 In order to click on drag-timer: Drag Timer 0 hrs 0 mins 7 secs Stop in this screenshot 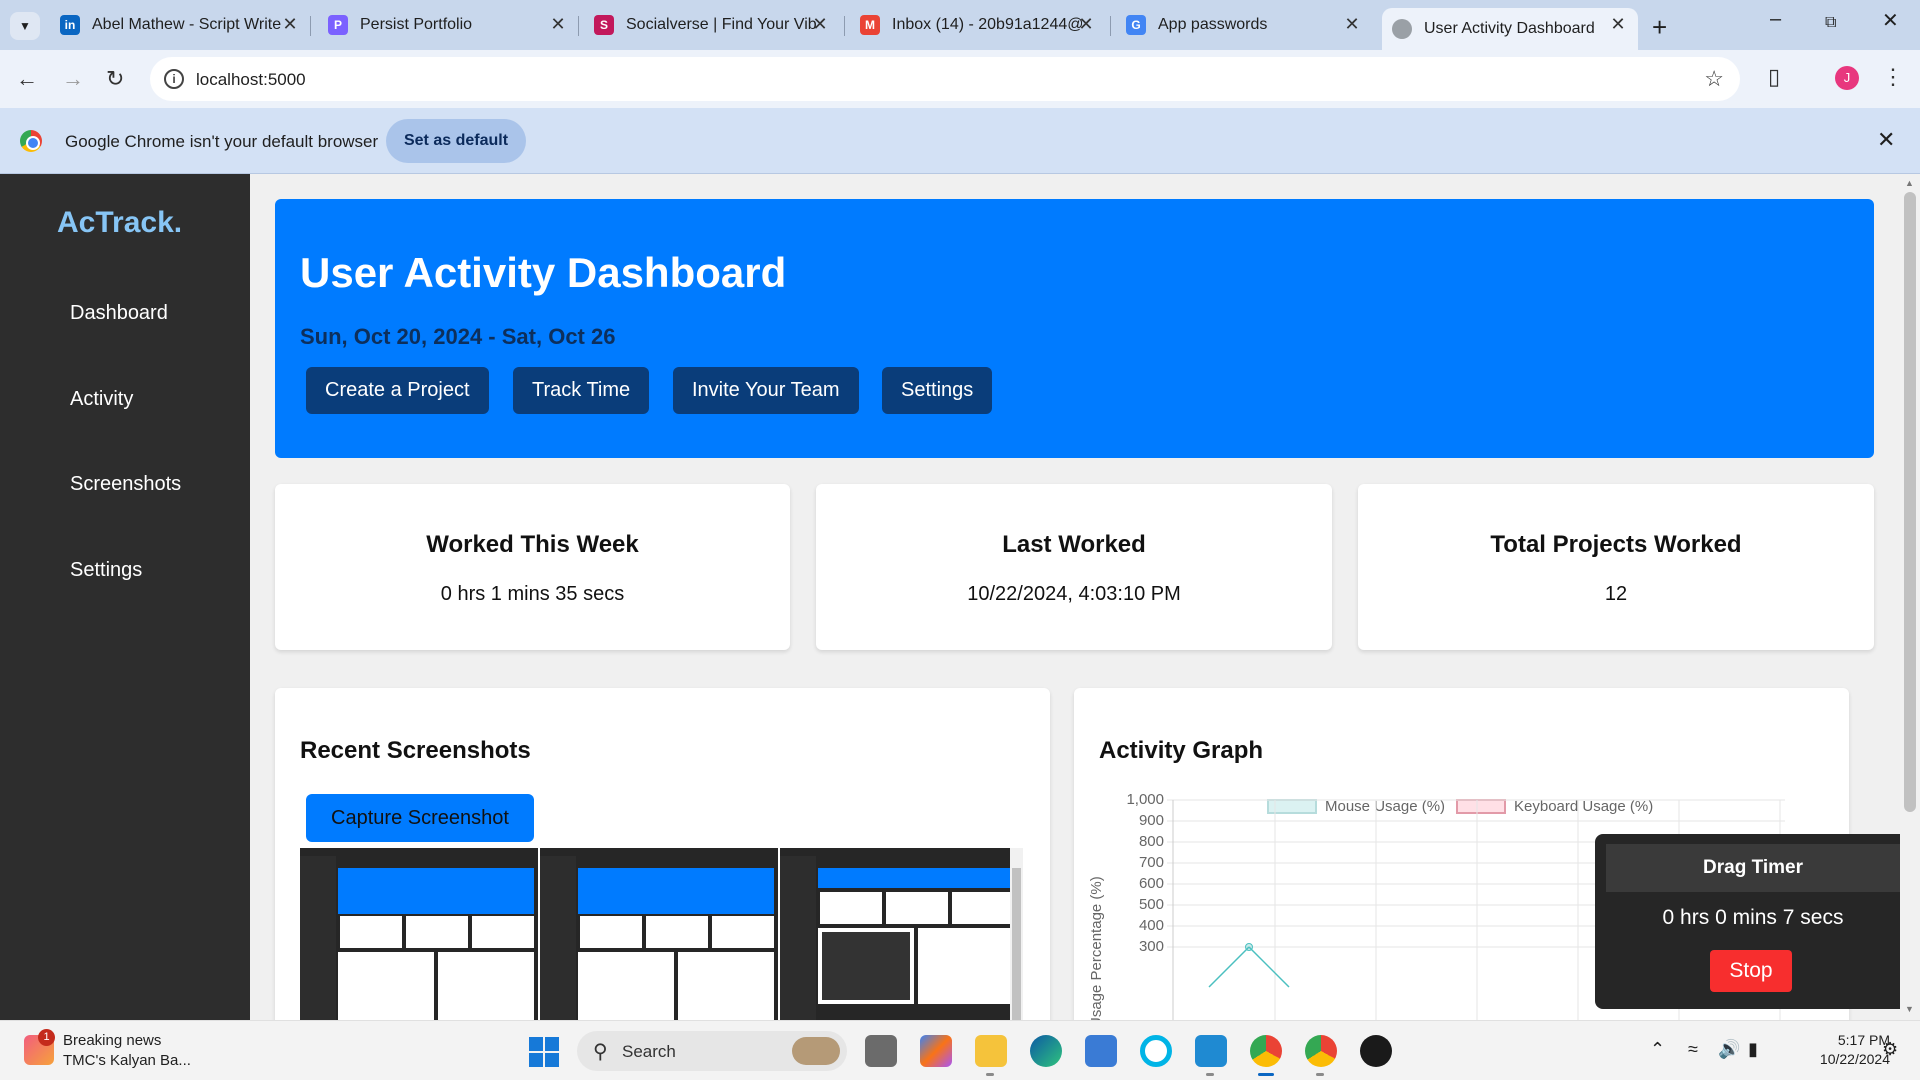, I will do `click(1747, 921)`.